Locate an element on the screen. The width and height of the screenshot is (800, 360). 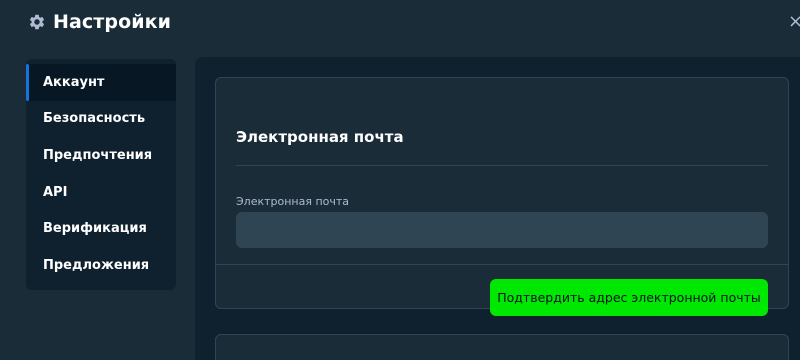
header: Настройки × is located at coordinates (400, 22).